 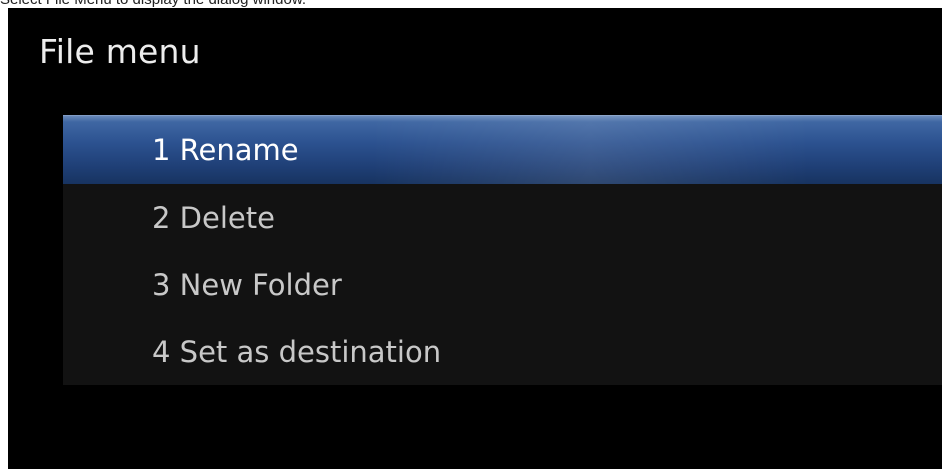 What do you see at coordinates (502, 284) in the screenshot?
I see `menu-item-new-folder: 3 New Folder` at bounding box center [502, 284].